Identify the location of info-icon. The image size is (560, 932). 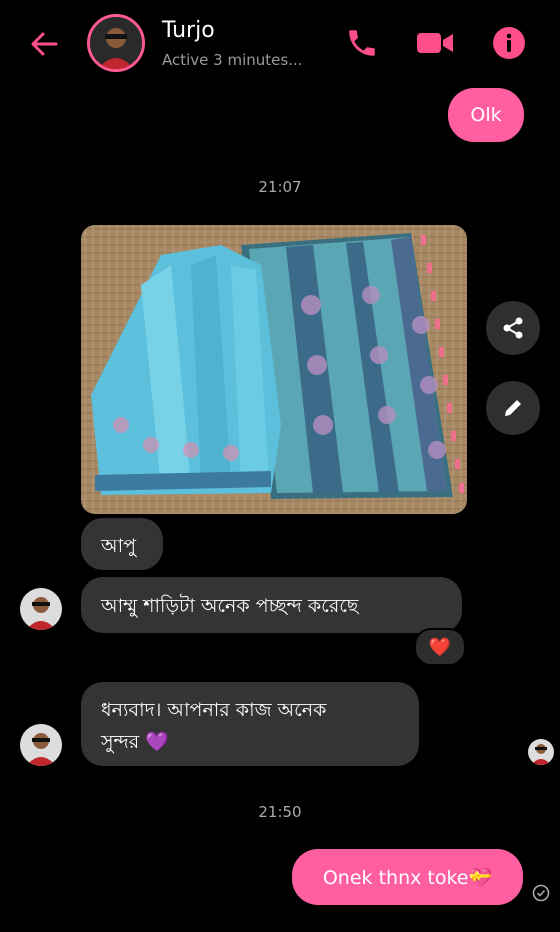
(509, 43).